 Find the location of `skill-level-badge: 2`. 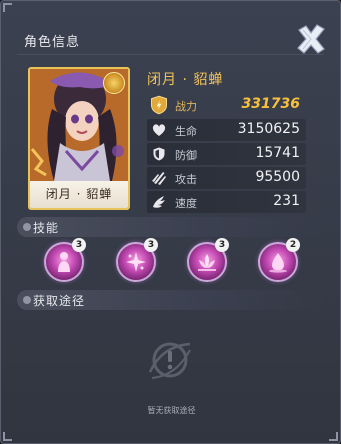

skill-level-badge: 2 is located at coordinates (293, 245).